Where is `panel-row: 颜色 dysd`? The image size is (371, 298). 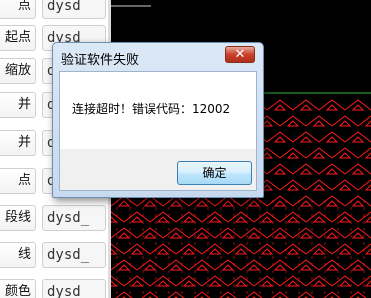 panel-row: 颜色 dysd is located at coordinates (54, 288).